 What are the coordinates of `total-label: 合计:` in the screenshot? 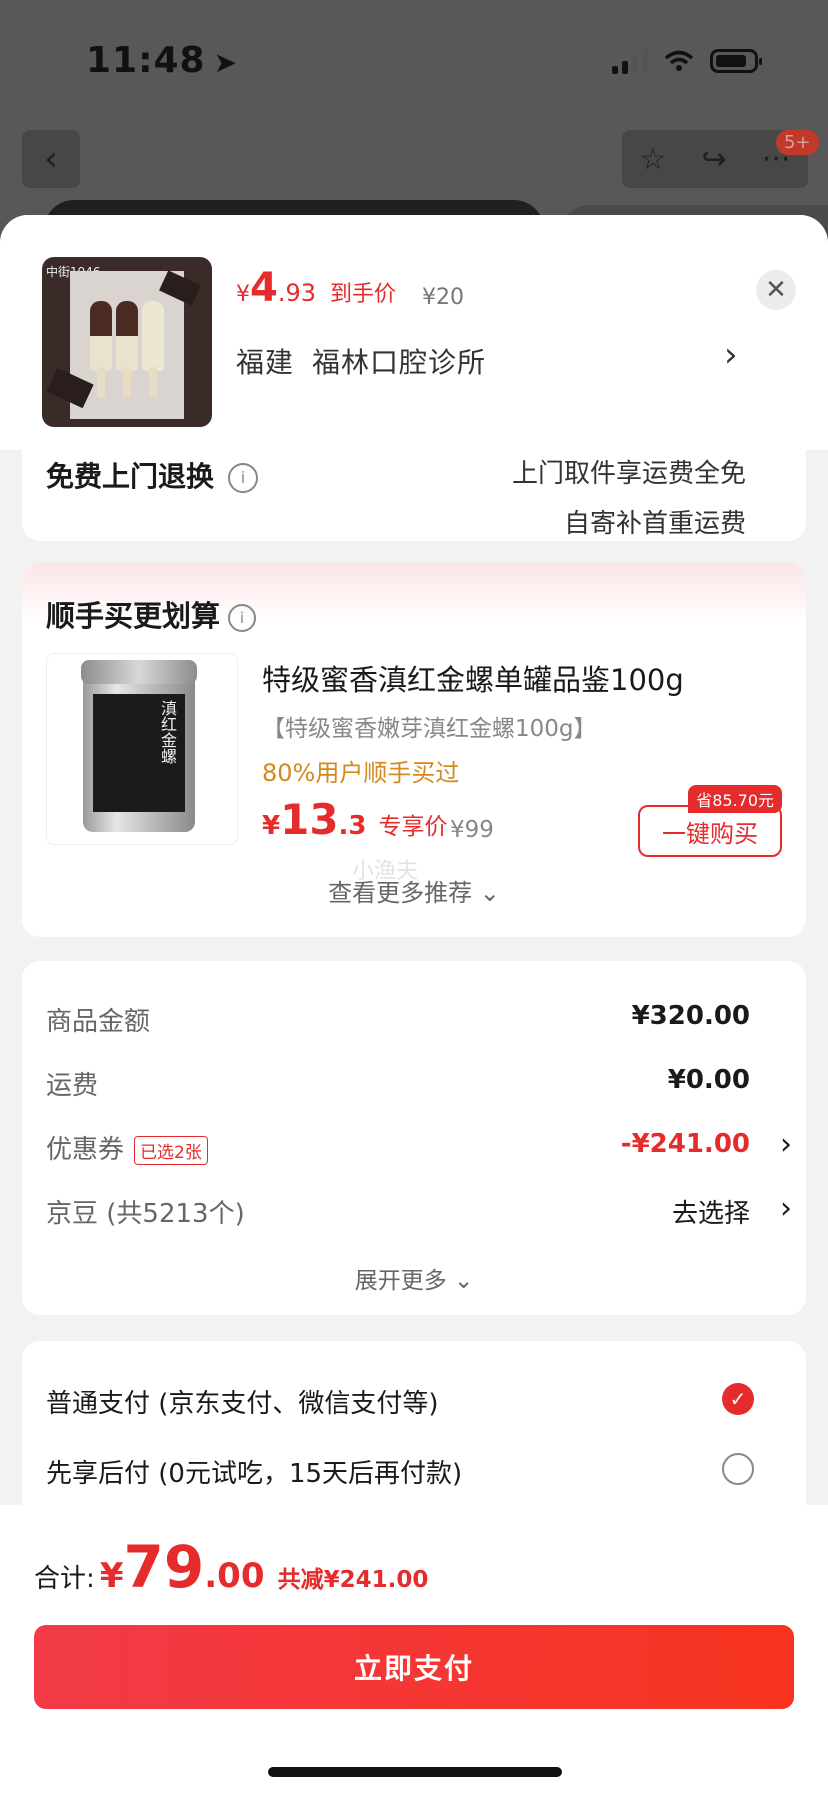 It's located at (64, 1579).